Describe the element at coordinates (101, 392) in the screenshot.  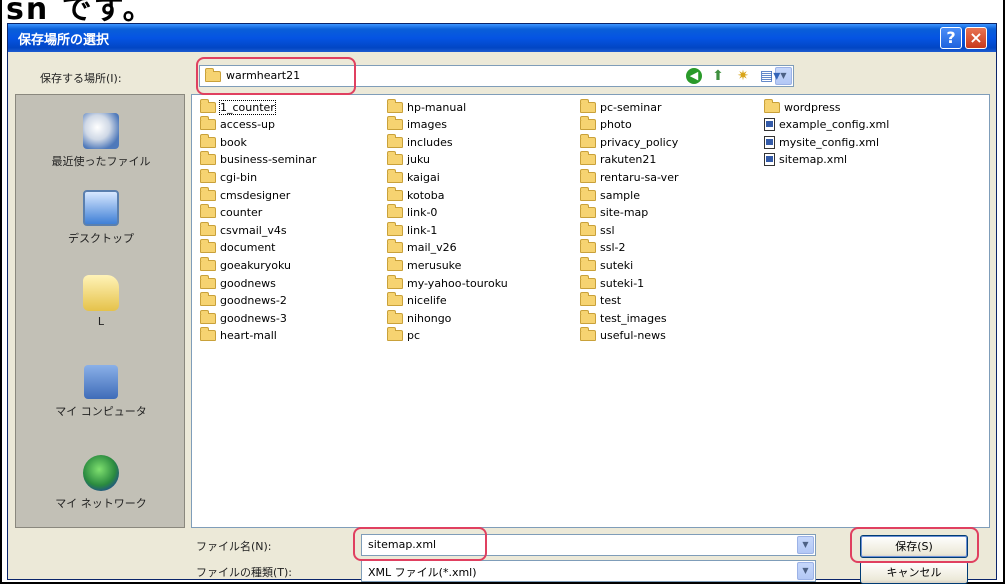
I see `place-my-computer: マイ コンピュータ` at that location.